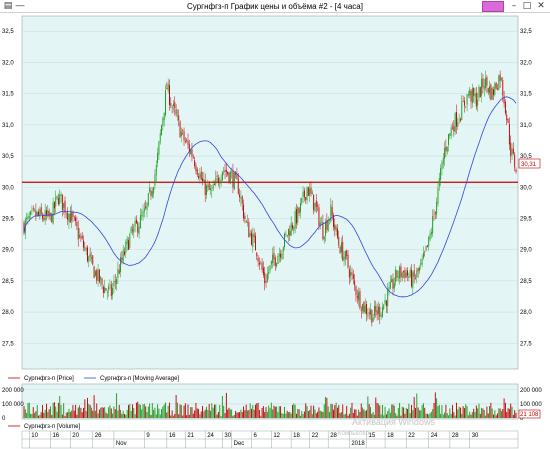 This screenshot has width=550, height=449. I want to click on volume-tick-label-left: 0, so click(4, 419).